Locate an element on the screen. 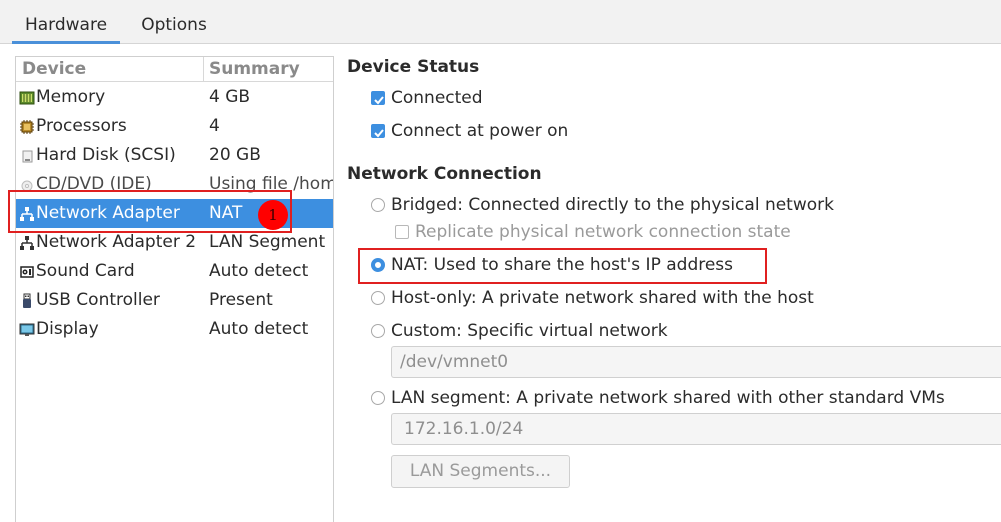  device-row-processors: Processors 4 is located at coordinates (174, 126).